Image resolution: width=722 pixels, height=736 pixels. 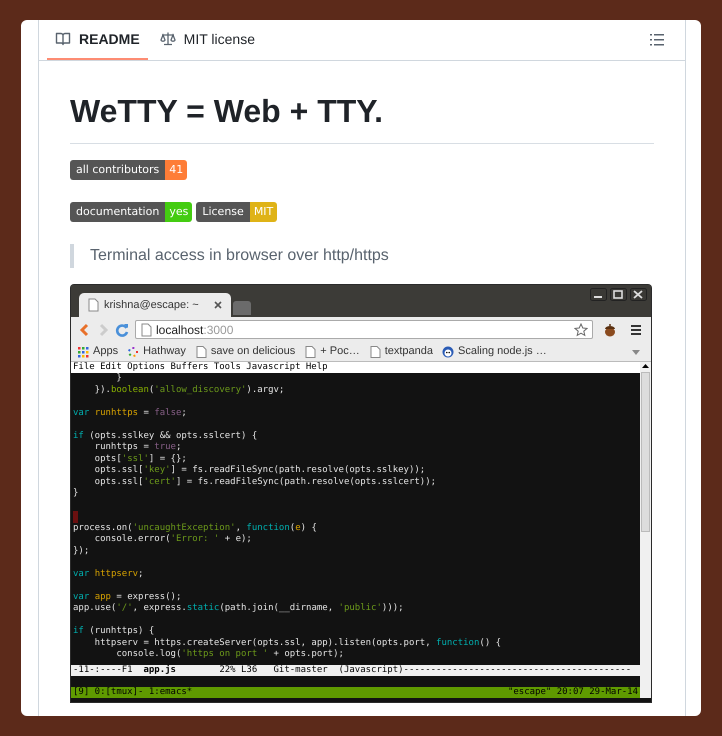 I want to click on bookmark: textpanda, so click(x=401, y=351).